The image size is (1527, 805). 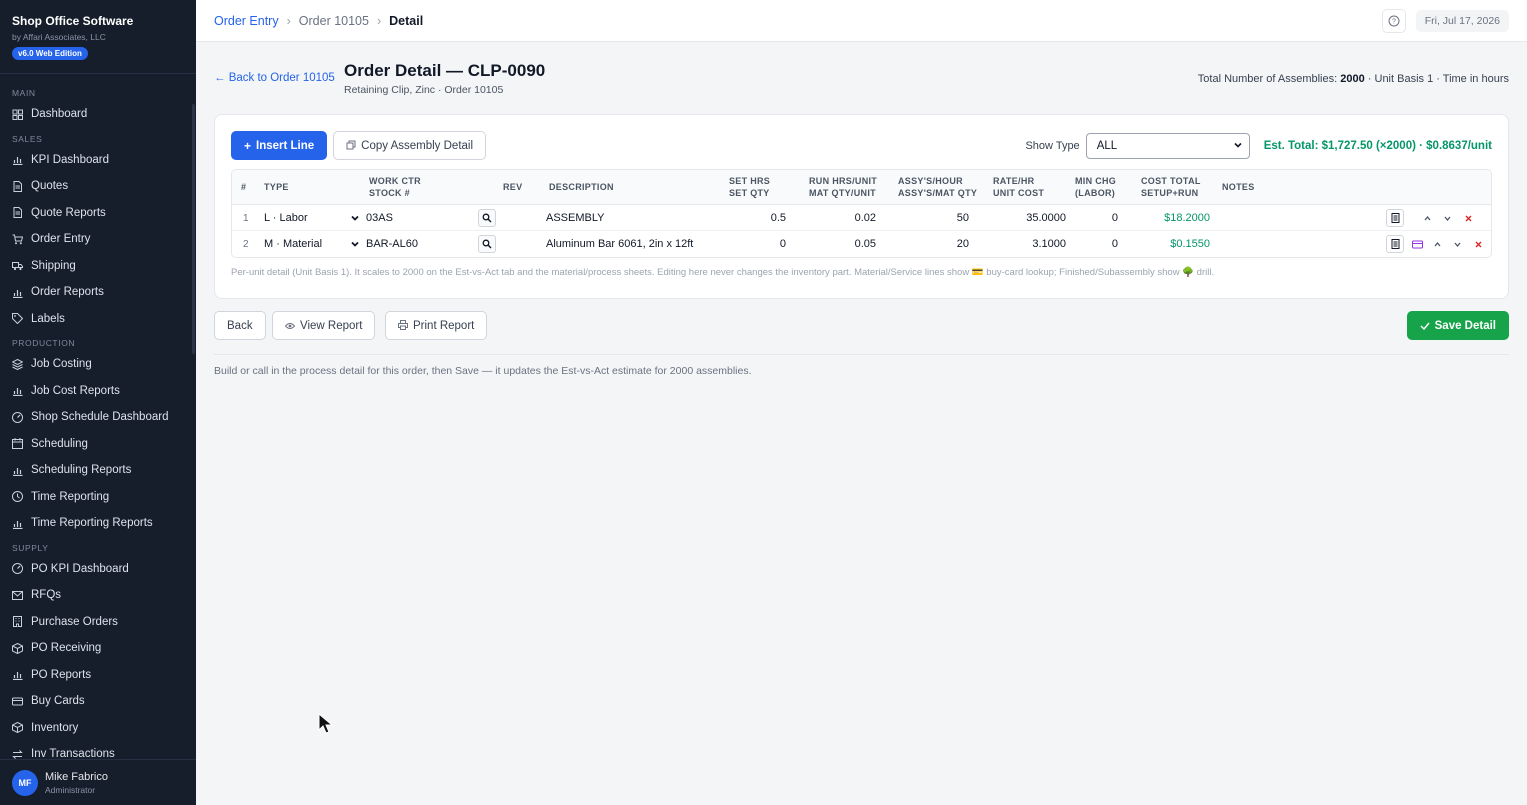 I want to click on set-qty-input: 0, so click(x=754, y=244).